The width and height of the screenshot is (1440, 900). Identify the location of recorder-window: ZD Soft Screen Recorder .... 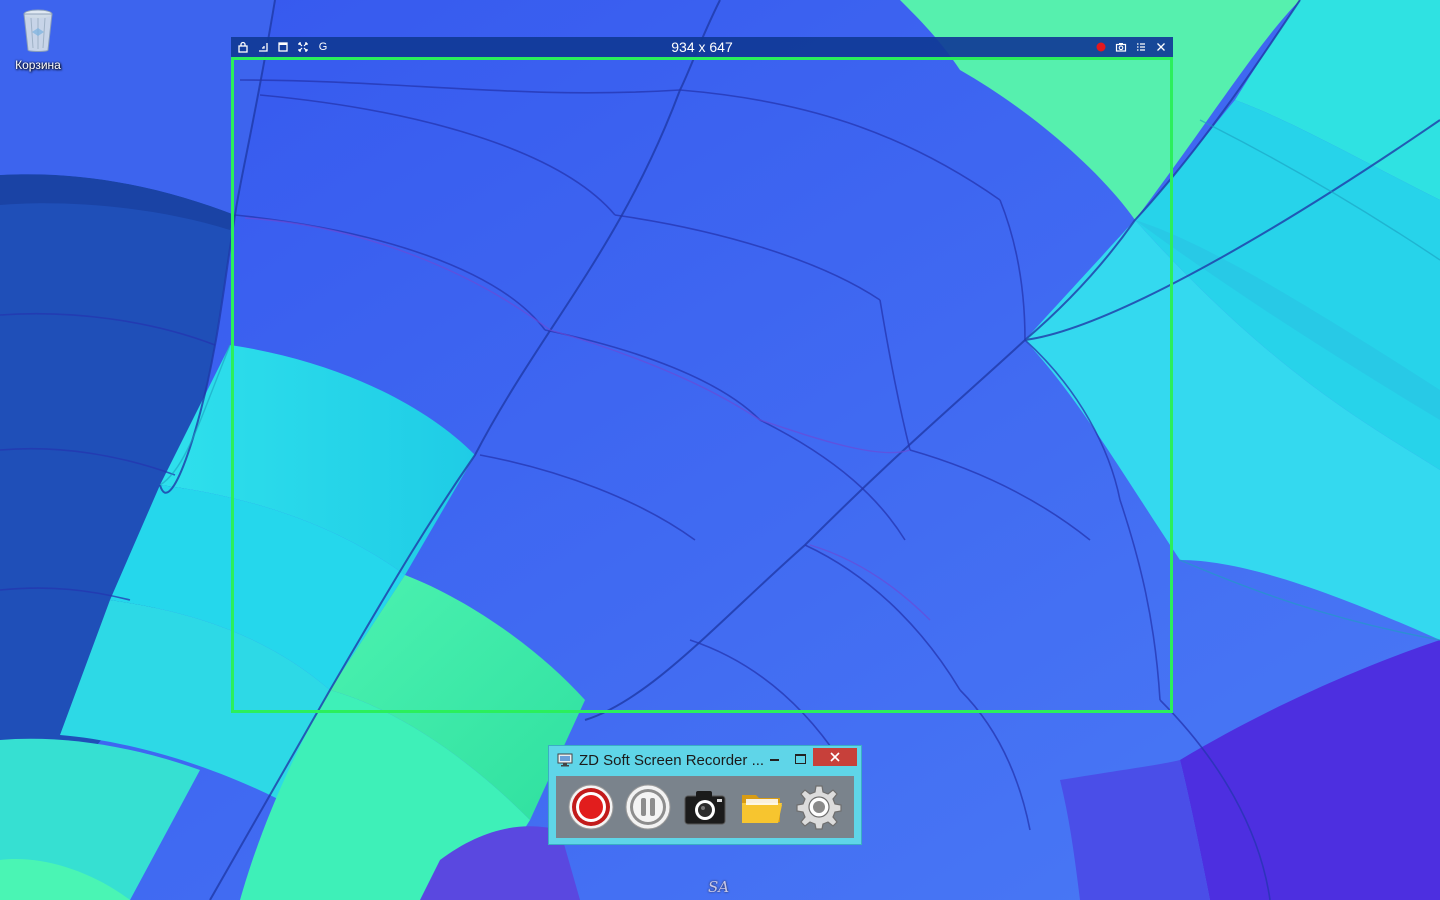
(705, 795).